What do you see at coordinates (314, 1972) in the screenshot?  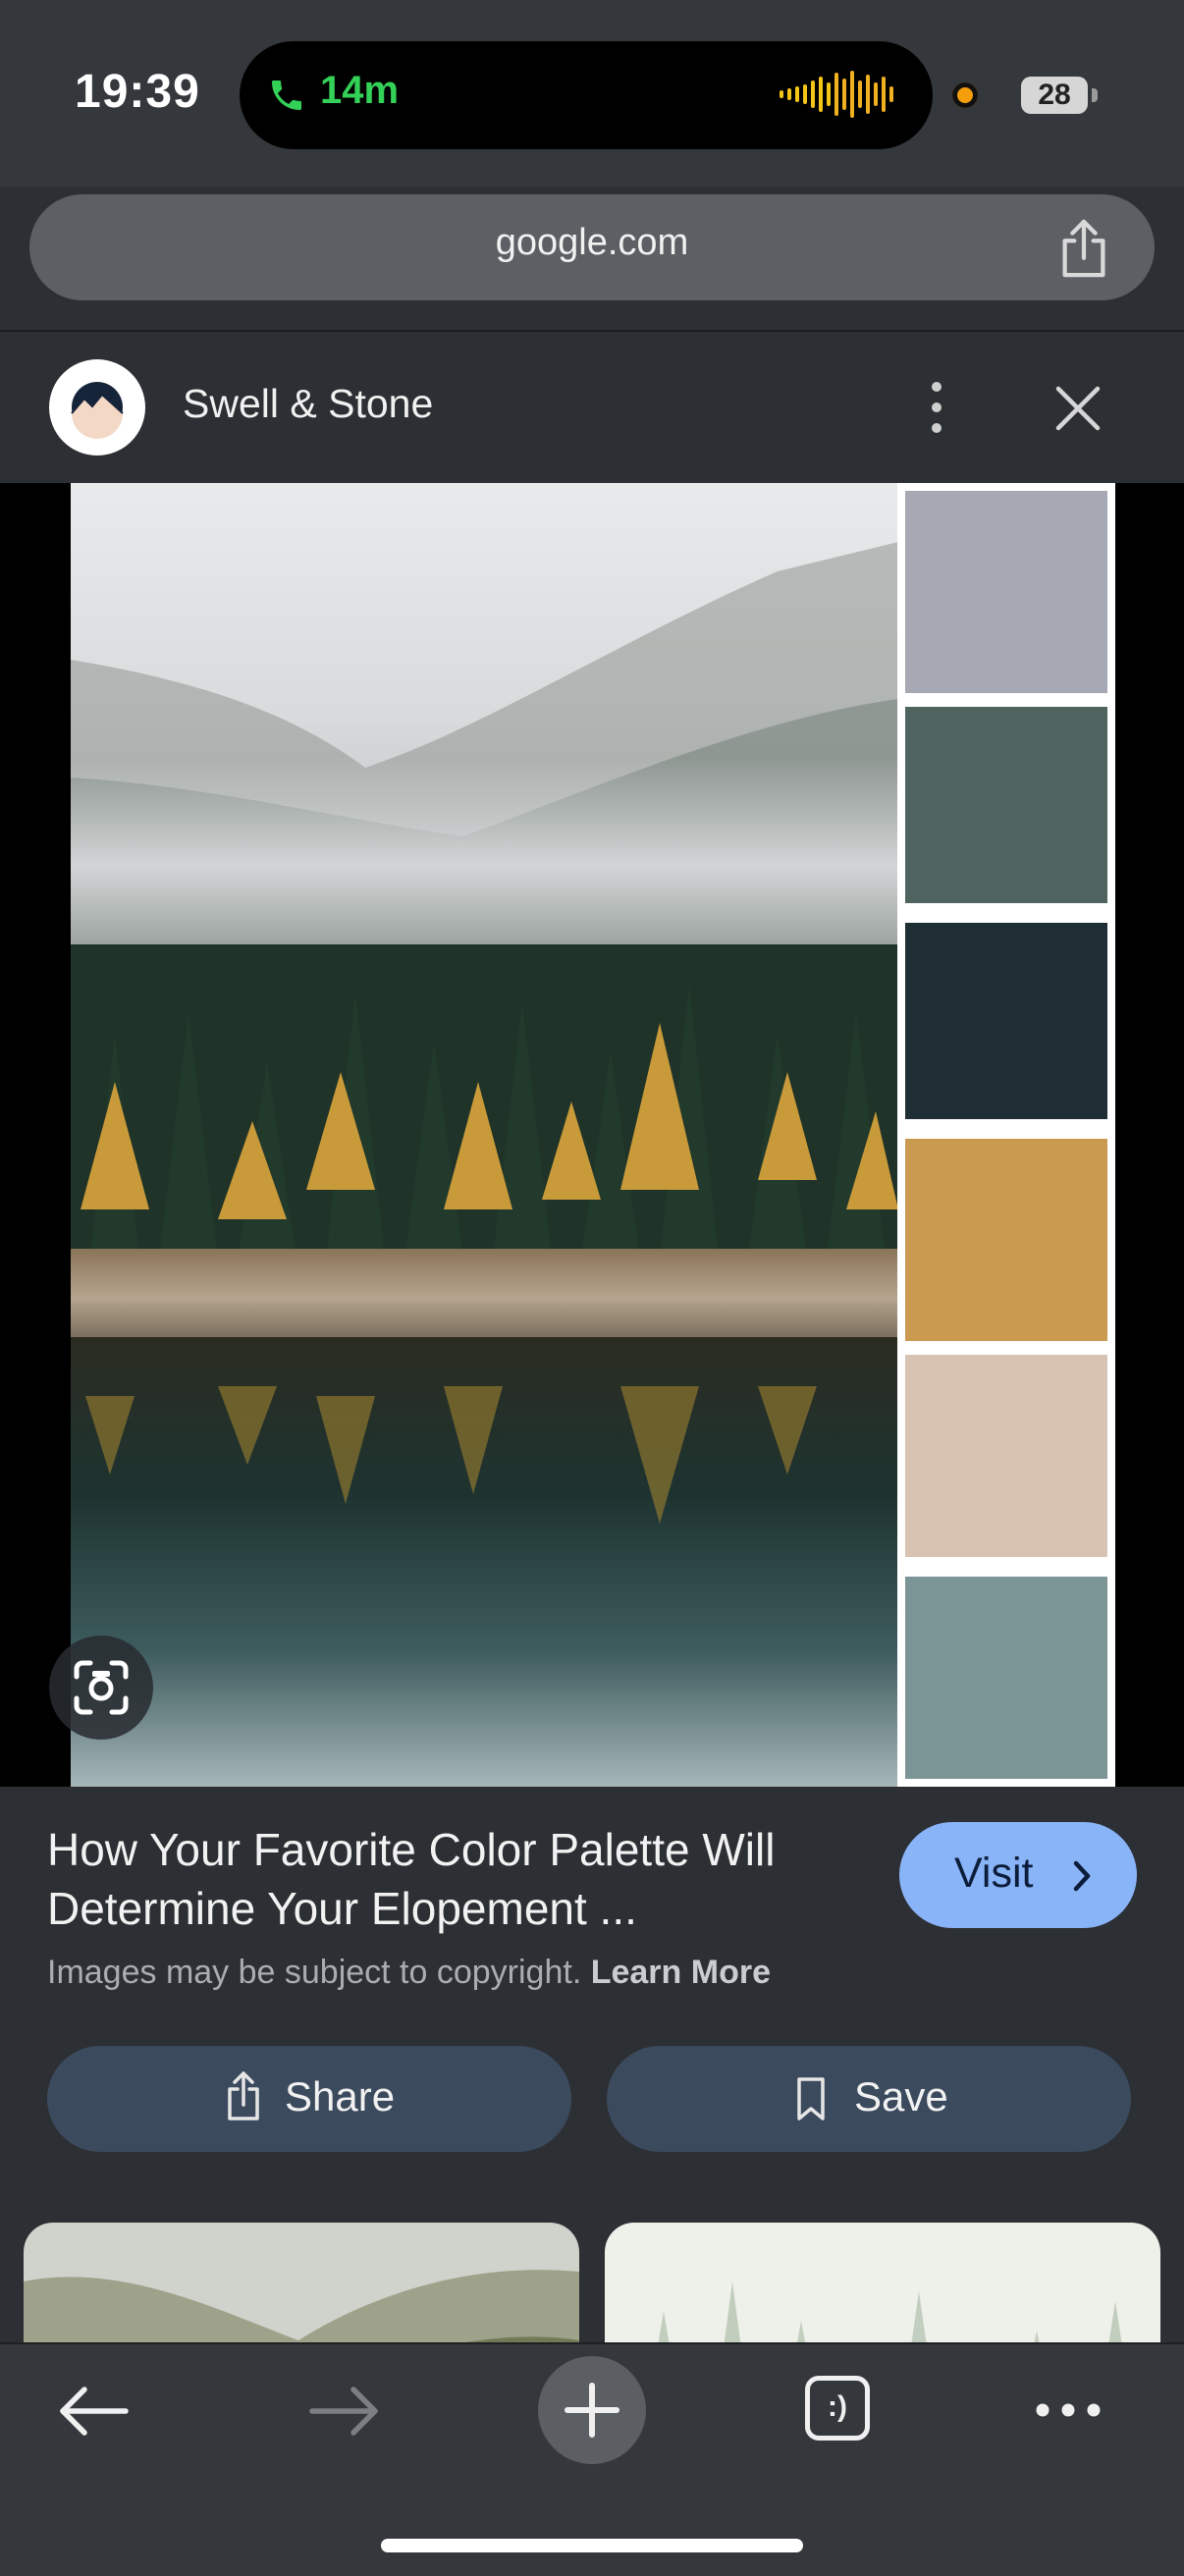 I see `copyright-text: Images may be subject to copyright.` at bounding box center [314, 1972].